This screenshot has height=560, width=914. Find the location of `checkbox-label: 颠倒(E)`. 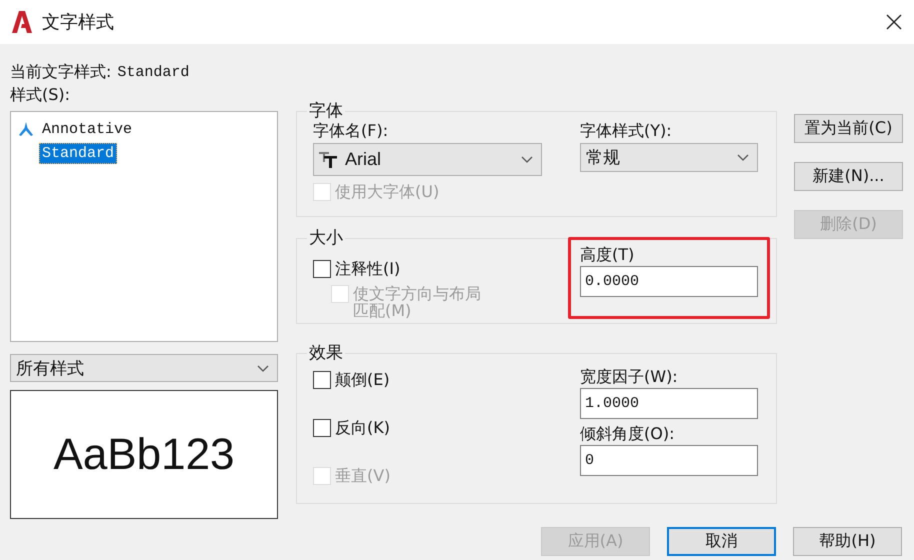

checkbox-label: 颠倒(E) is located at coordinates (362, 380).